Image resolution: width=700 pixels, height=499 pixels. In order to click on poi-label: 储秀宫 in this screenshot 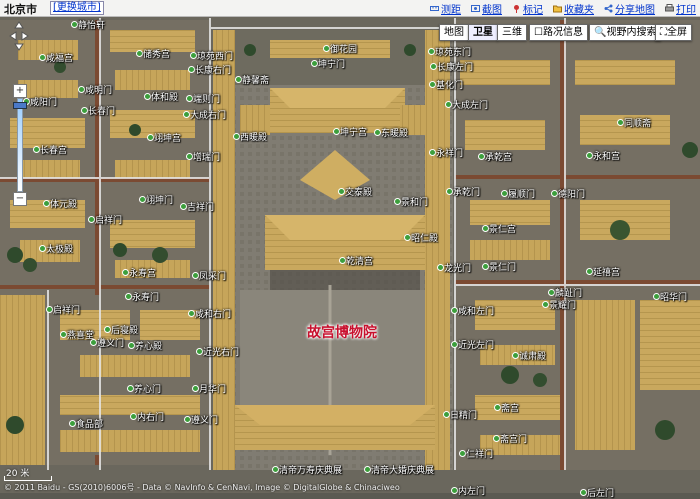, I will do `click(156, 53)`.